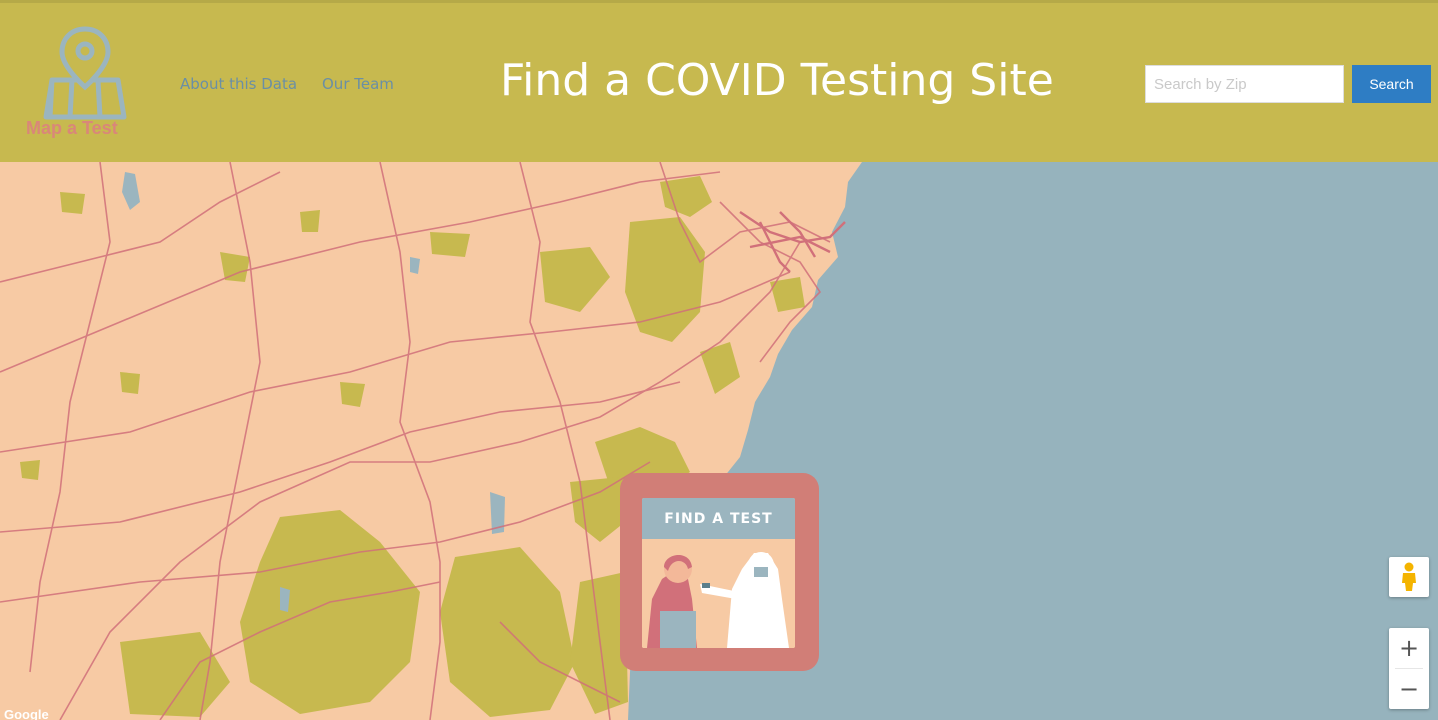 The image size is (1438, 720). I want to click on brand-name: Map a Test, so click(86, 128).